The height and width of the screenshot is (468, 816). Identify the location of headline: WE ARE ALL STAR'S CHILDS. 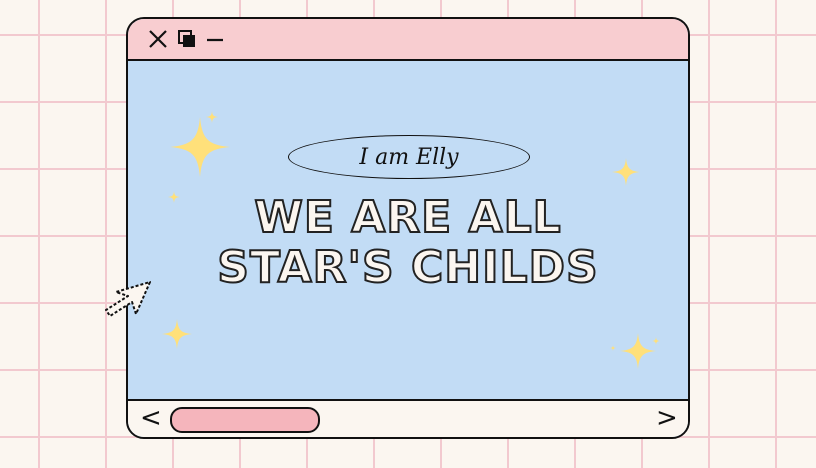
(408, 243).